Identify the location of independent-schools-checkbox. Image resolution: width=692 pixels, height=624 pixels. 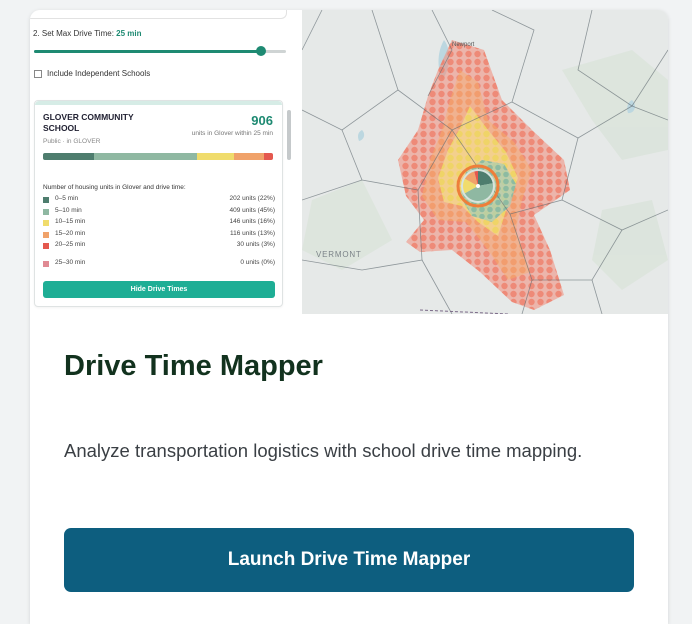
(38, 73).